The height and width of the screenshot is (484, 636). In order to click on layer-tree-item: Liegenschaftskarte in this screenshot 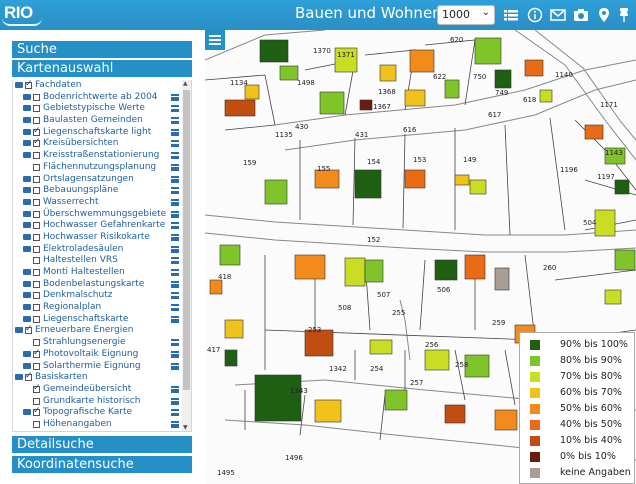, I will do `click(98, 320)`.